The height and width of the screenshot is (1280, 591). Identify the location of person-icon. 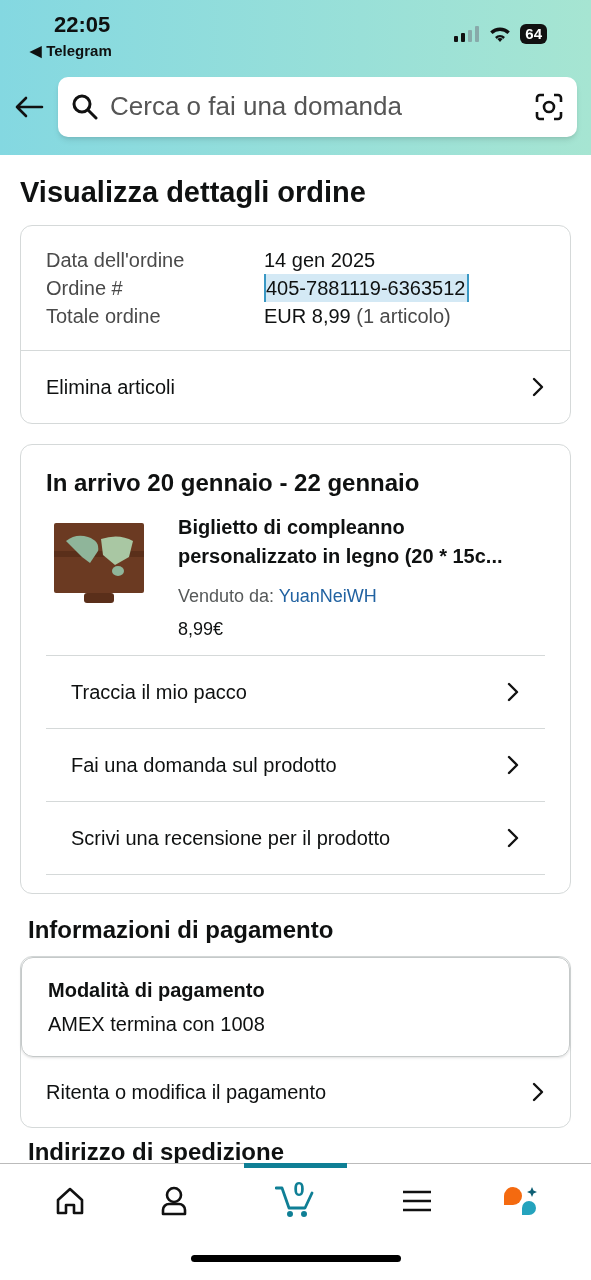
(173, 1200).